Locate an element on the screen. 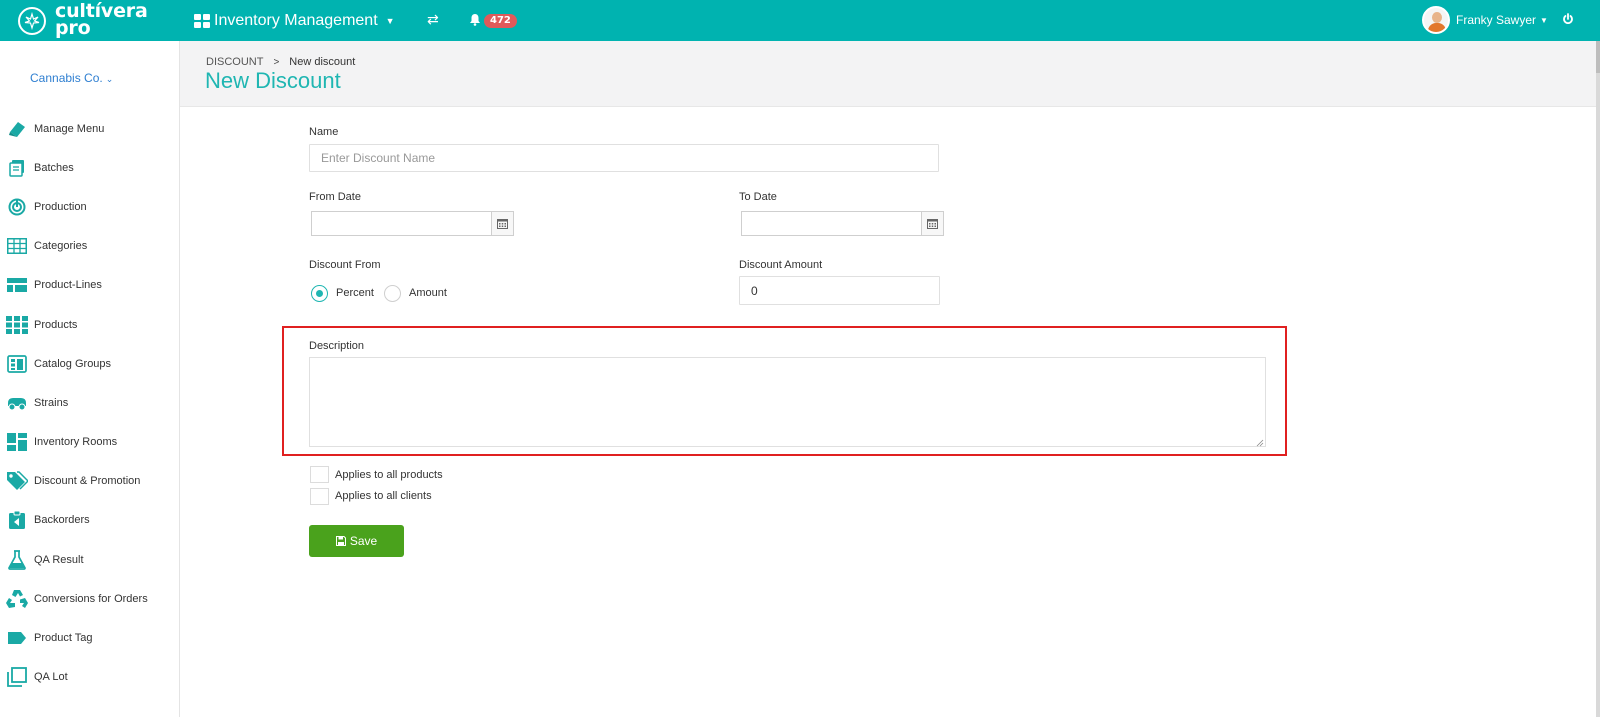 The image size is (1600, 717). module-switcher: Inventory Management ▼ is located at coordinates (294, 21).